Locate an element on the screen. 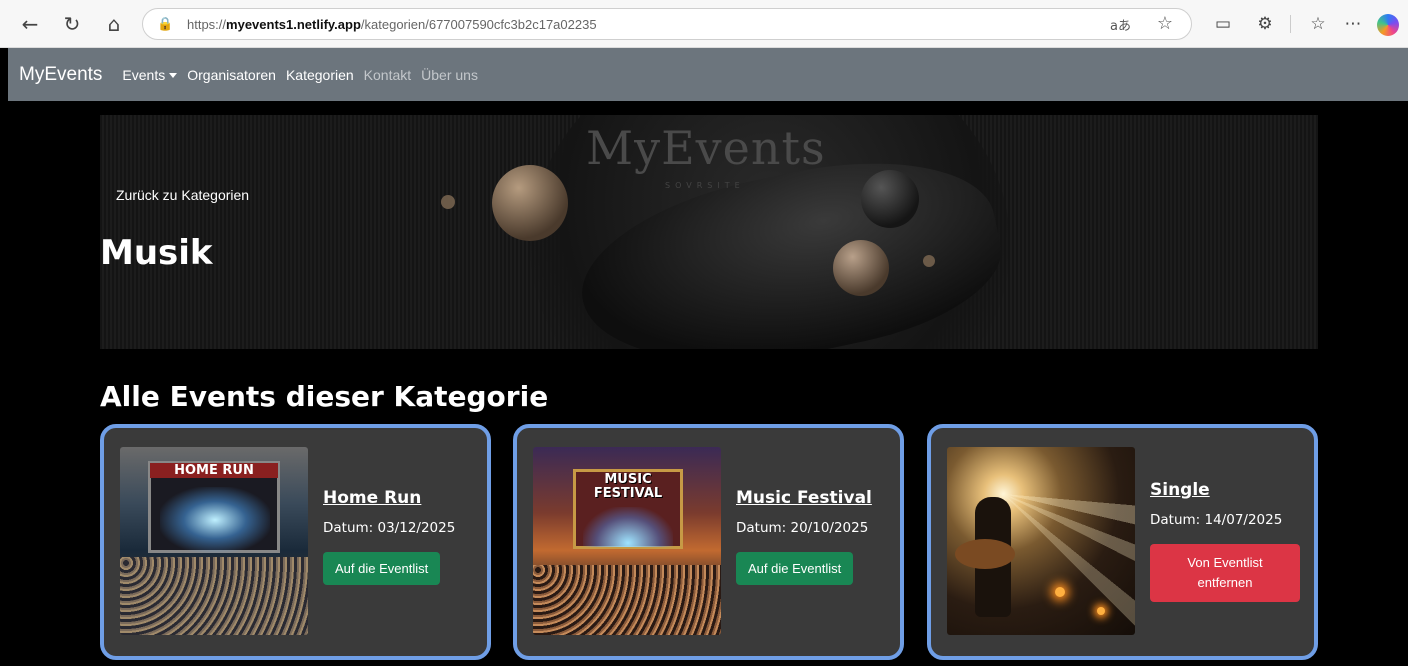  hero-logo-subtext: SOVRSITE is located at coordinates (705, 185).